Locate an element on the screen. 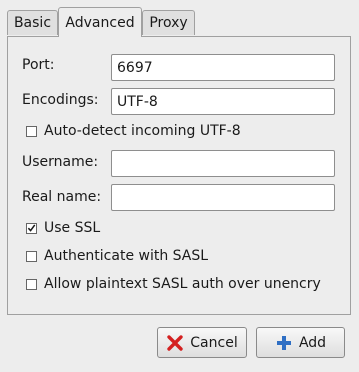 The image size is (359, 372). use-ssl-checkbox: Use SSL is located at coordinates (63, 228).